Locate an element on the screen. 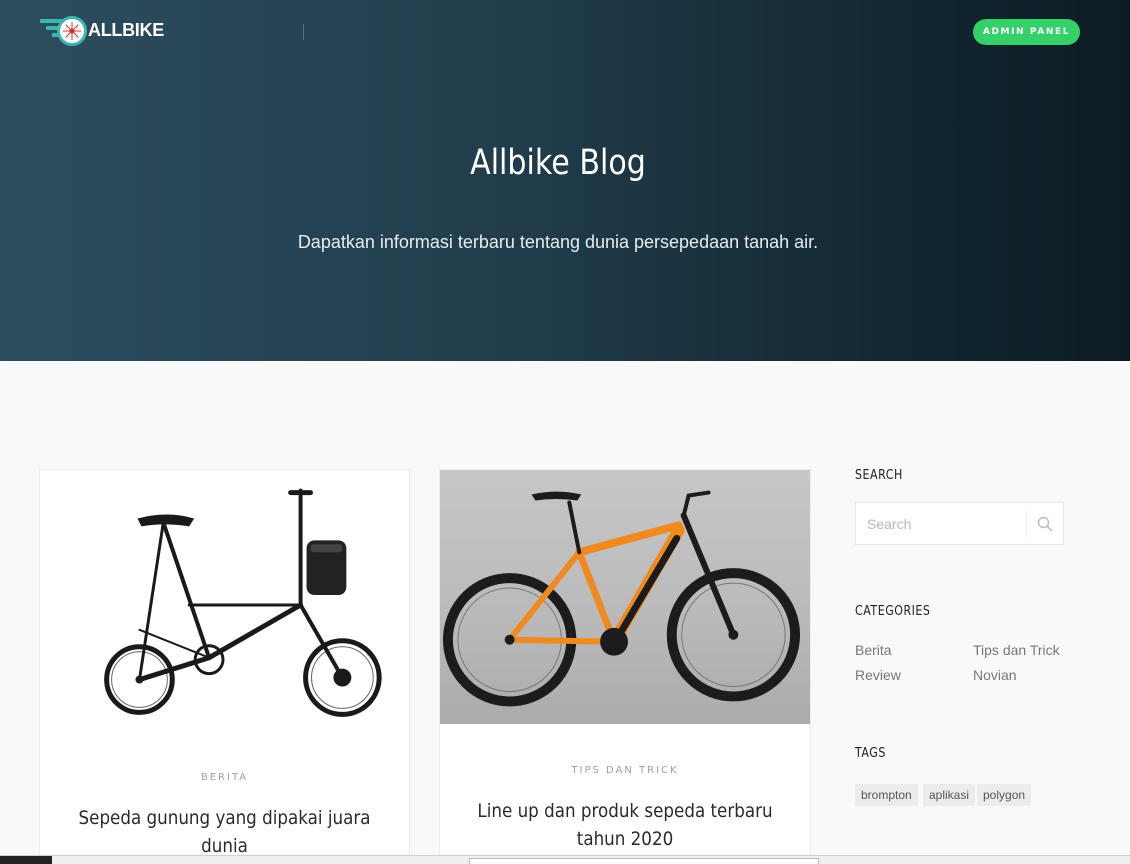  search-input is located at coordinates (941, 523).